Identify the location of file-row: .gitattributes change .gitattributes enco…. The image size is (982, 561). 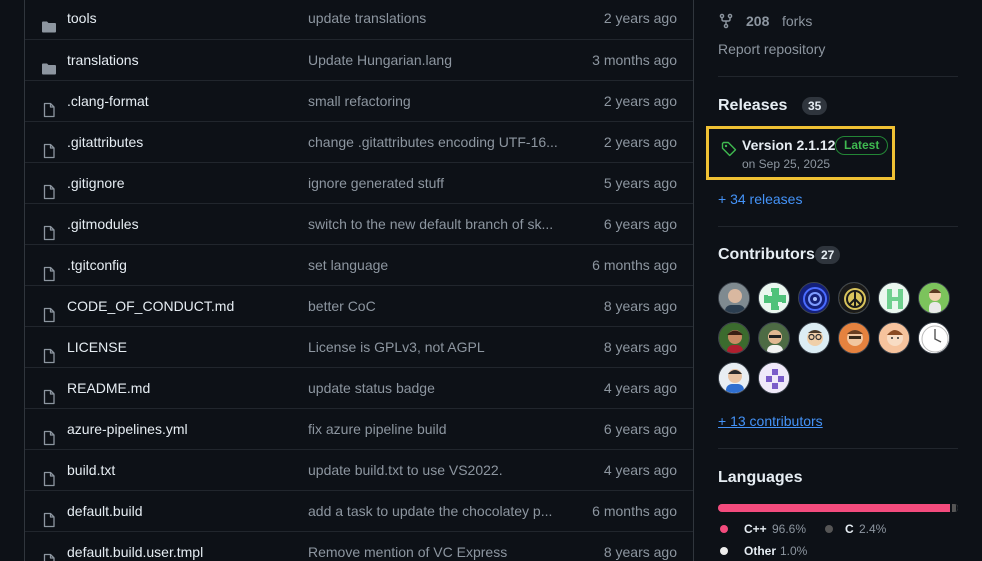
(359, 141).